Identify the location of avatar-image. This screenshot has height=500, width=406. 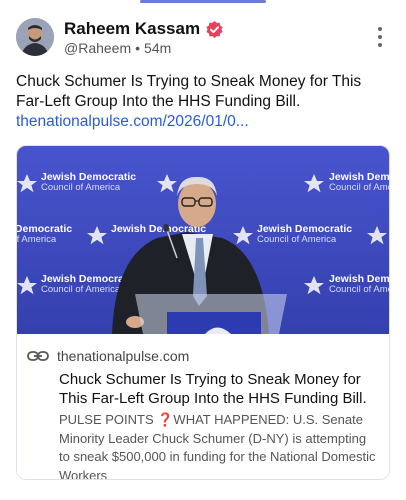
(35, 37).